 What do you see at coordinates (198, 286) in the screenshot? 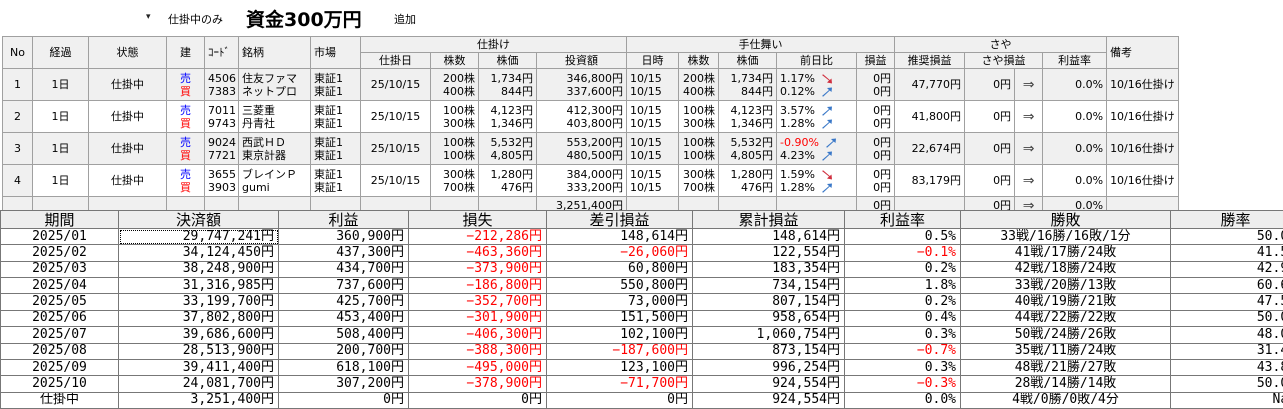
I see `settle-value: 31,316,985円` at bounding box center [198, 286].